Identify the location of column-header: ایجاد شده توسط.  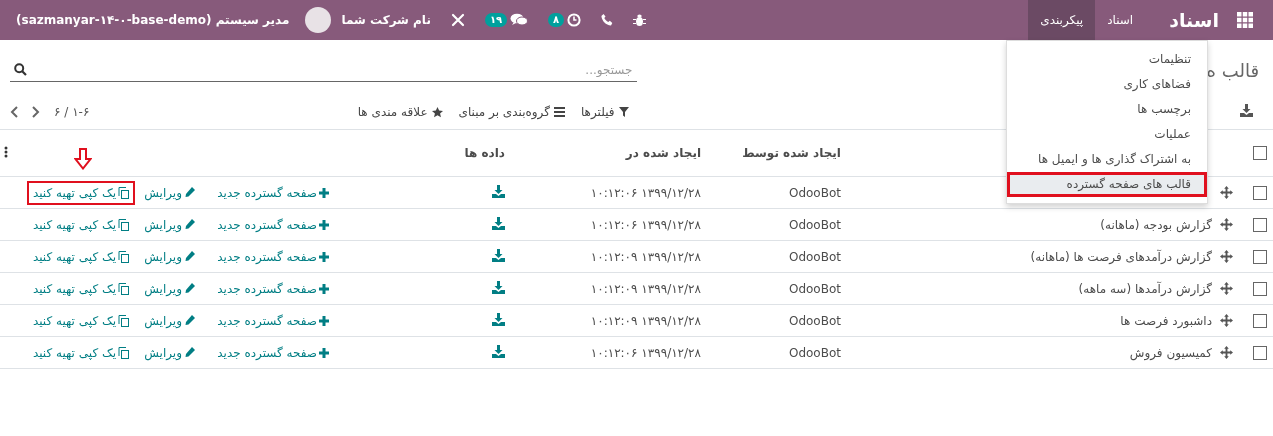
(791, 153).